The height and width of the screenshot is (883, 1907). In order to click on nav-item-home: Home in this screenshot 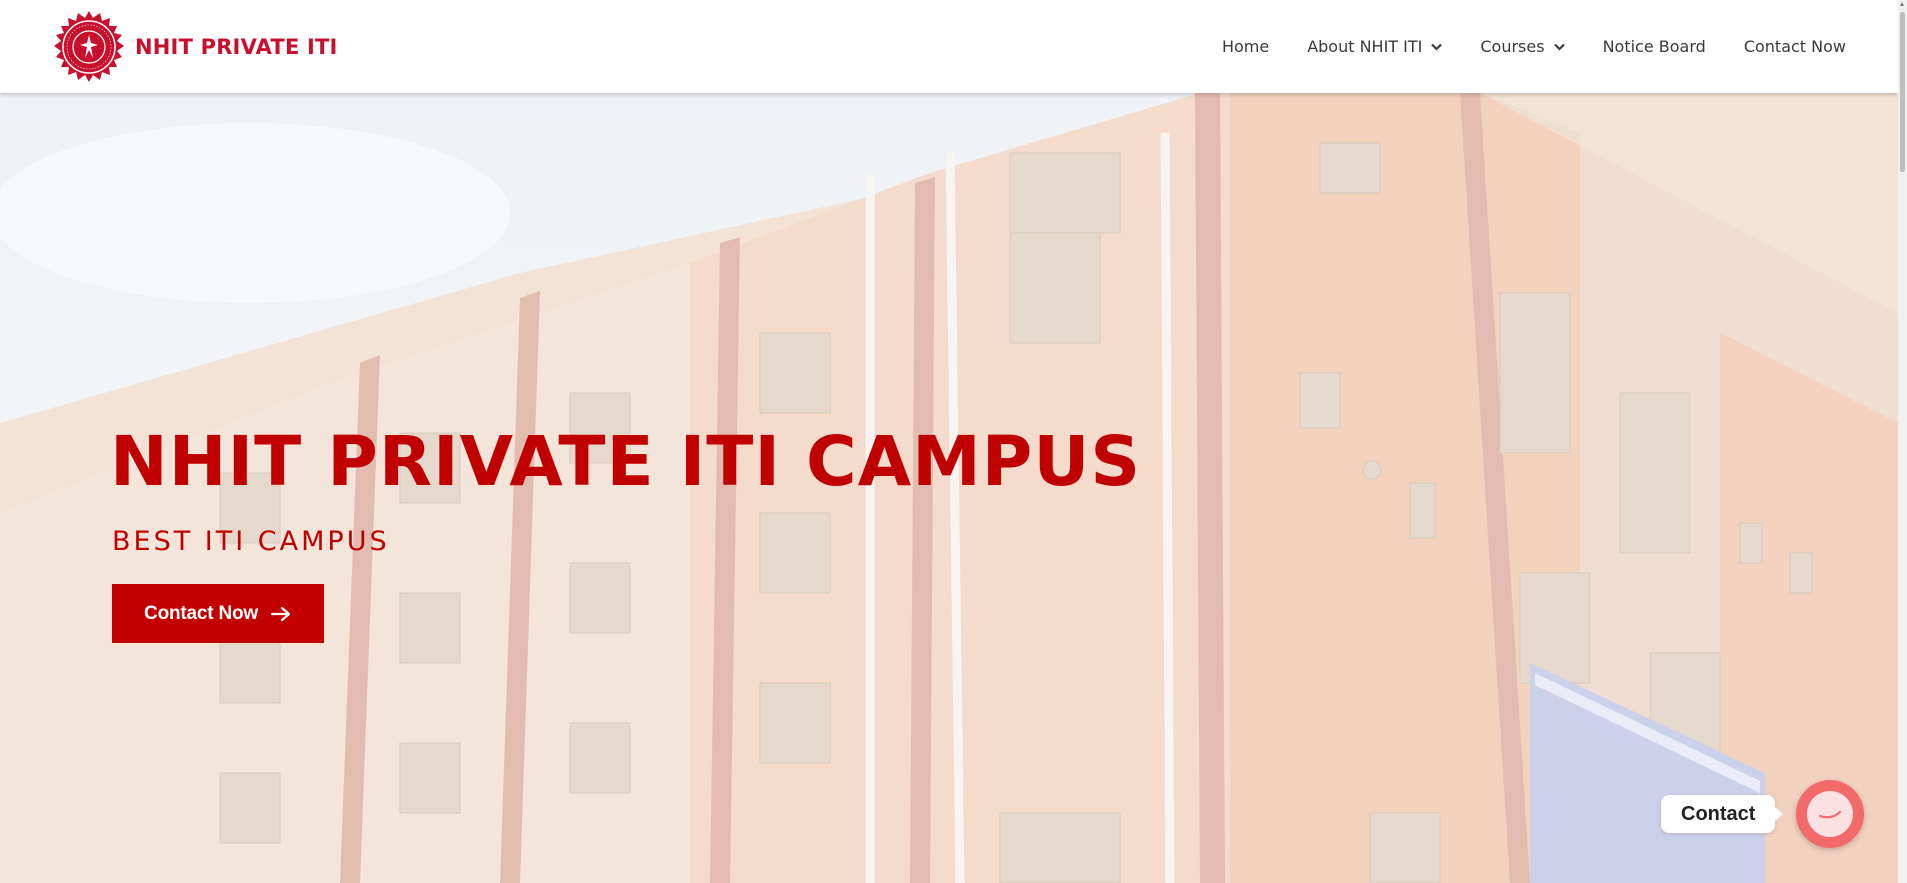, I will do `click(1245, 46)`.